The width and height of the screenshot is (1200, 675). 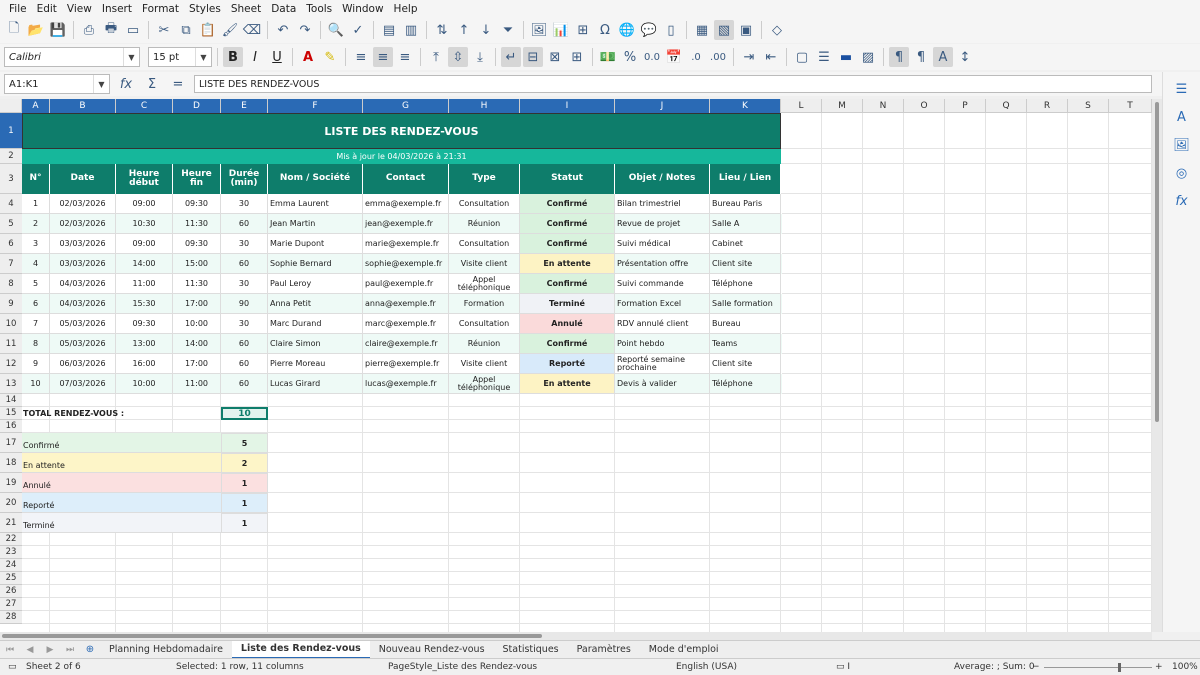 What do you see at coordinates (406, 344) in the screenshot?
I see `table-cell: claire@exemple.fr` at bounding box center [406, 344].